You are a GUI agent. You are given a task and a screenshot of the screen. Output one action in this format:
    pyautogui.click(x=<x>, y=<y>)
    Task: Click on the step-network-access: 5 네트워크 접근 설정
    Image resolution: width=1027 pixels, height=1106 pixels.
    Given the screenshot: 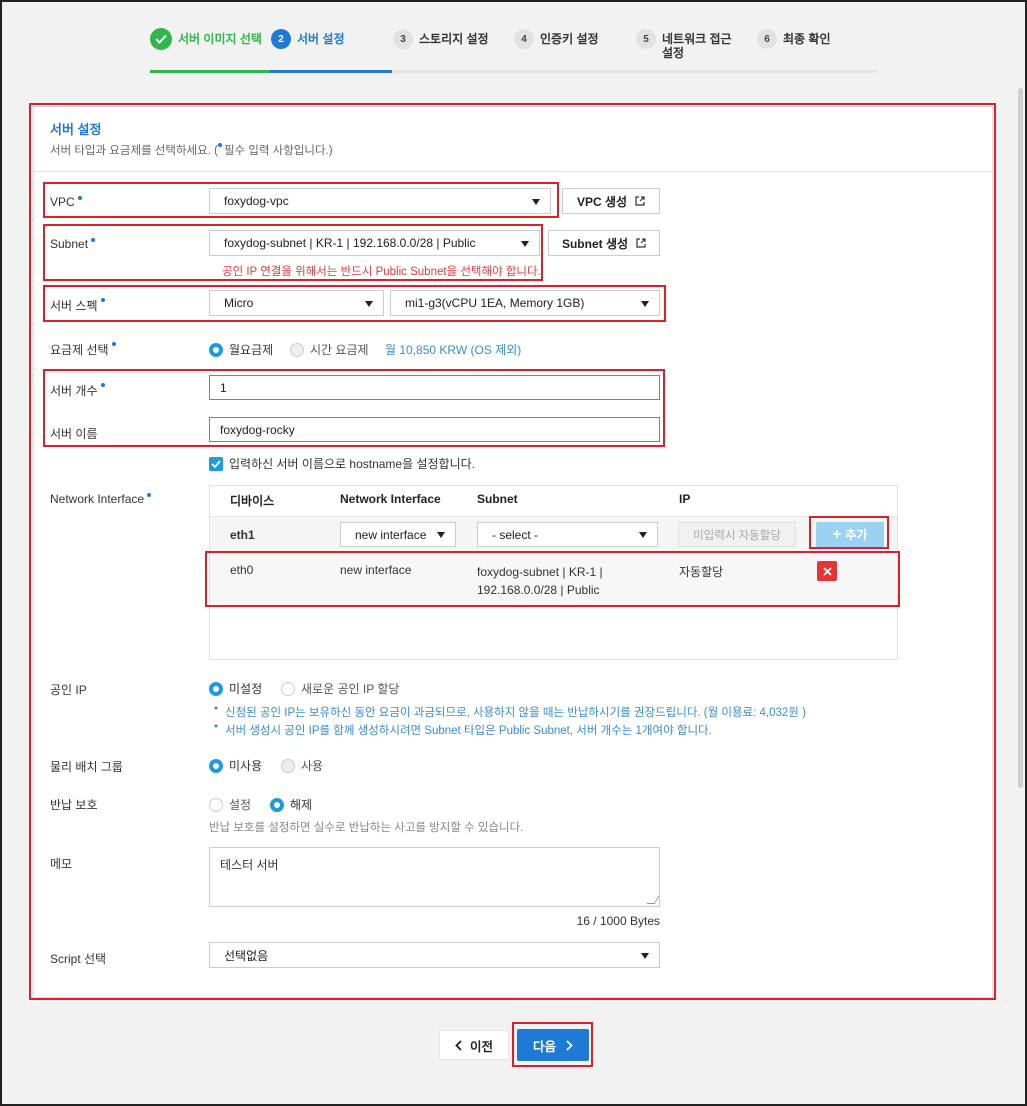 What is the action you would take?
    pyautogui.click(x=691, y=44)
    